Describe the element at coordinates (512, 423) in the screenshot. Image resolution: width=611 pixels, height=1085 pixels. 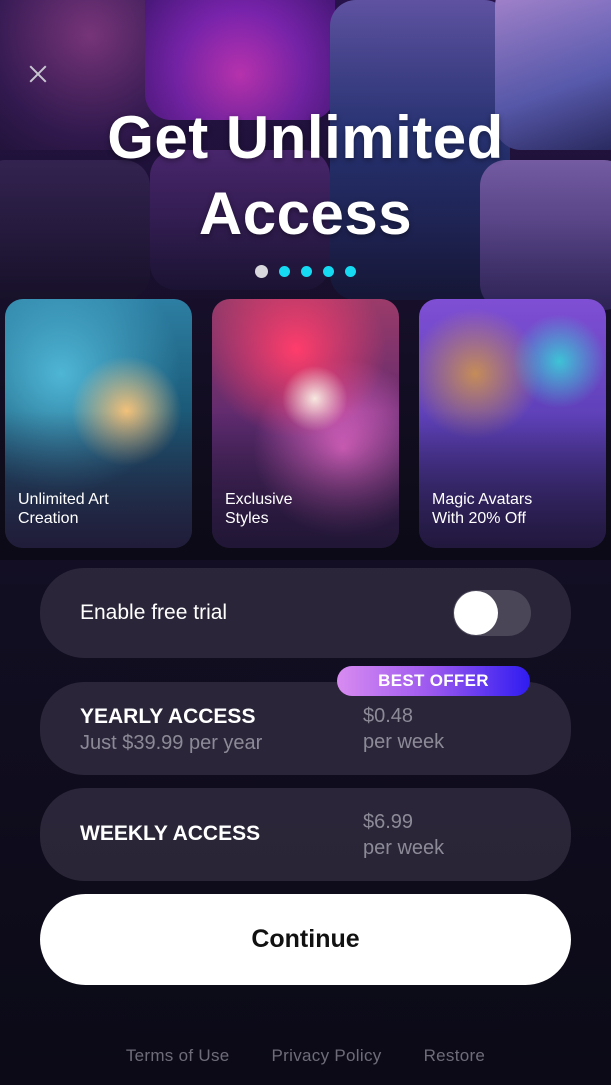
I see `feature-card-magic-avatars: Magic Avatars With 20% Off` at that location.